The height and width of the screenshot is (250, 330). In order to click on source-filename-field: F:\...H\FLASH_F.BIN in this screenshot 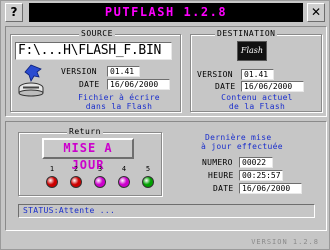, I will do `click(93, 51)`.